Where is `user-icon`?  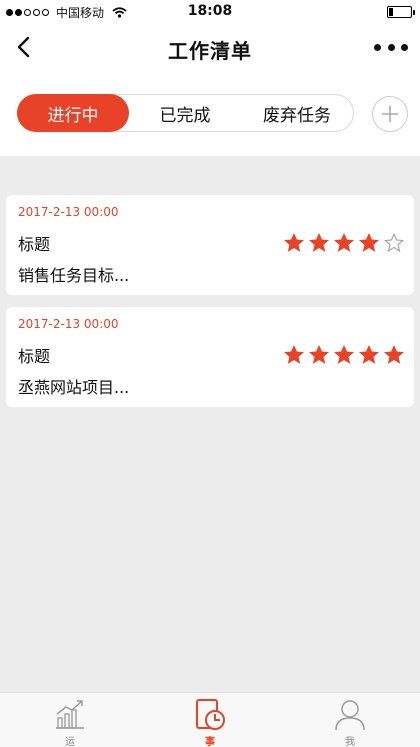
user-icon is located at coordinates (350, 715).